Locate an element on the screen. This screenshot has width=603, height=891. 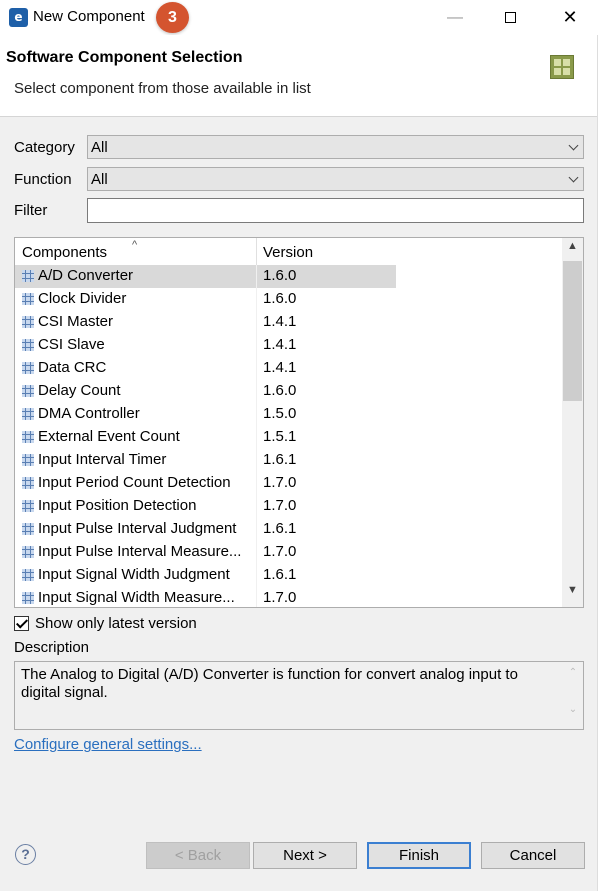
table-row: DMA Controller 1.5.0 is located at coordinates (288, 414).